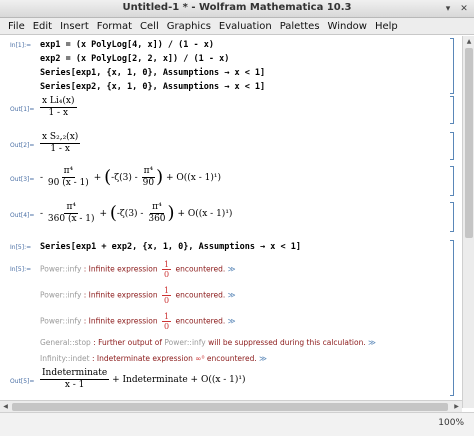 The height and width of the screenshot is (436, 474). What do you see at coordinates (347, 26) in the screenshot?
I see `menu-window: Window` at bounding box center [347, 26].